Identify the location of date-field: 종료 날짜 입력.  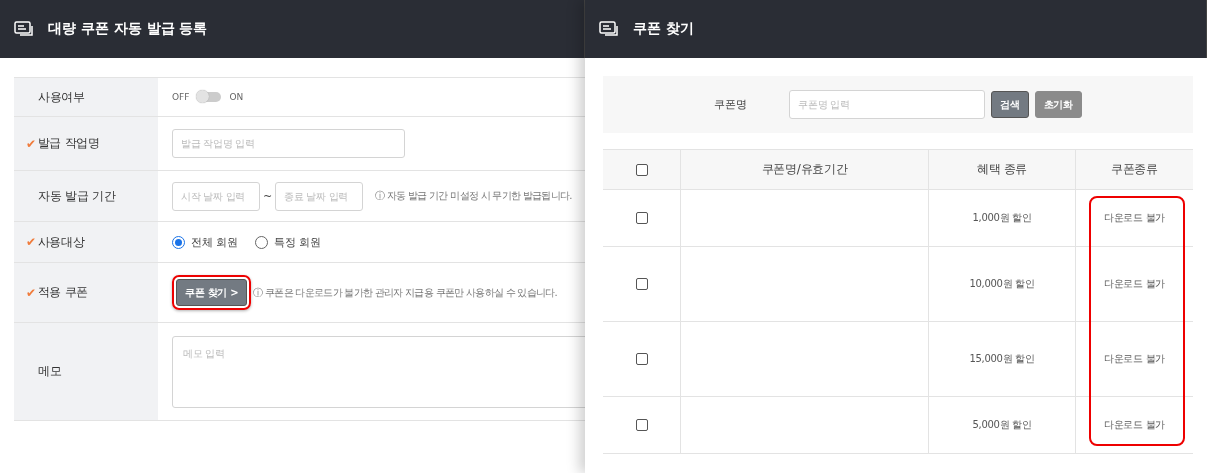
(319, 196).